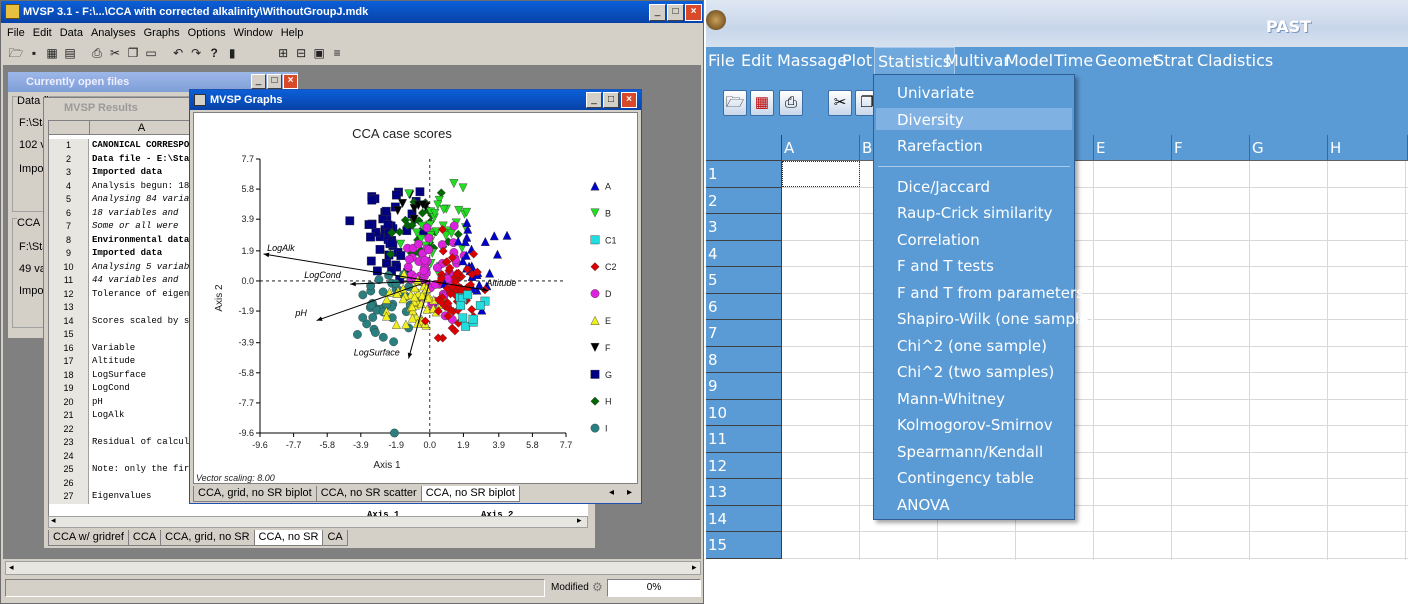 This screenshot has width=1408, height=604. Describe the element at coordinates (579, 520) in the screenshot. I see `scroll-right-icon: ▸` at that location.